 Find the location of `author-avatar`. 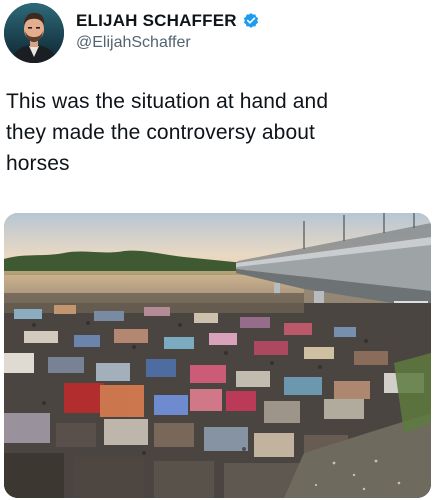

author-avatar is located at coordinates (34, 33).